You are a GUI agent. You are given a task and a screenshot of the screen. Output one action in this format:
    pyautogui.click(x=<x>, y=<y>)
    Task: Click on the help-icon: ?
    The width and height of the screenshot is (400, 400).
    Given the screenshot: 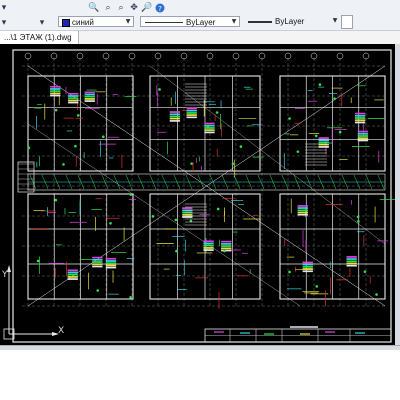 What is the action you would take?
    pyautogui.click(x=160, y=7)
    